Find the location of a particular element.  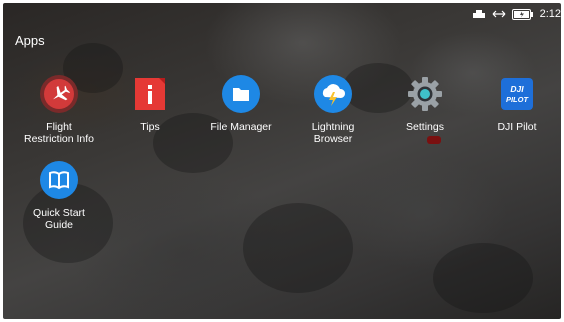

wallpaper-red-car is located at coordinates (434, 140).